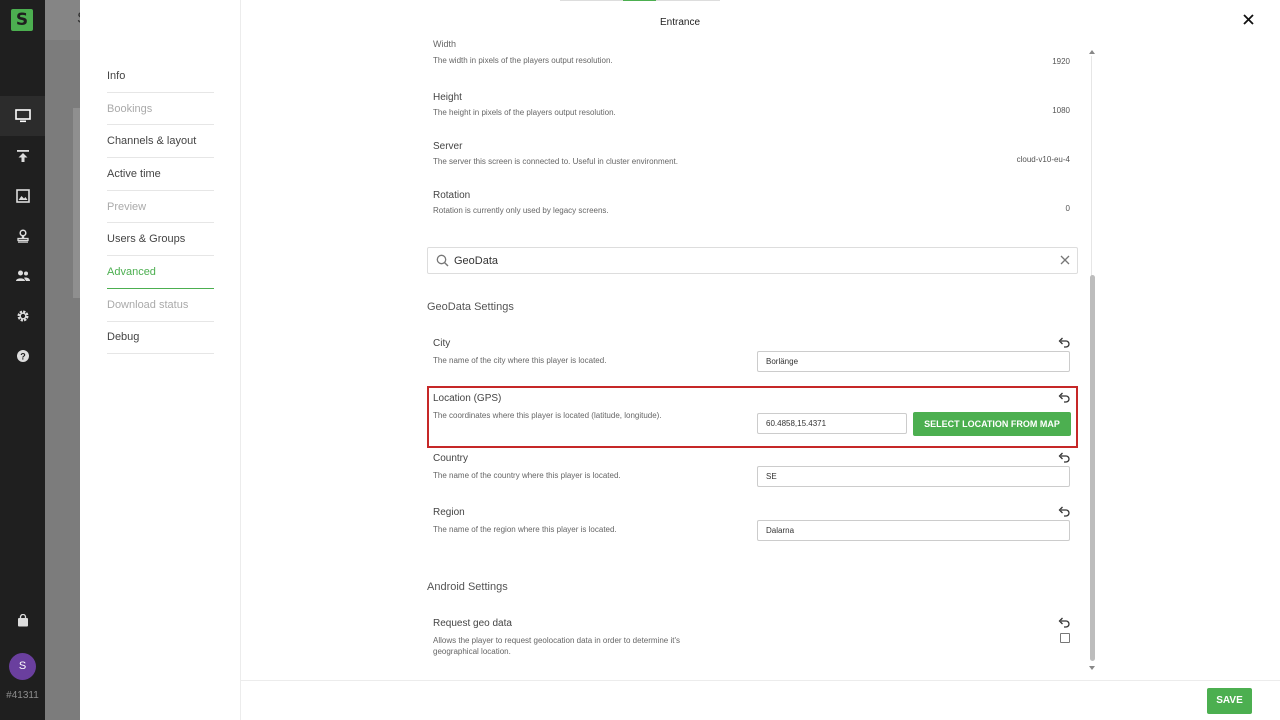 The height and width of the screenshot is (720, 1280). I want to click on region-input: Dalarna, so click(913, 530).